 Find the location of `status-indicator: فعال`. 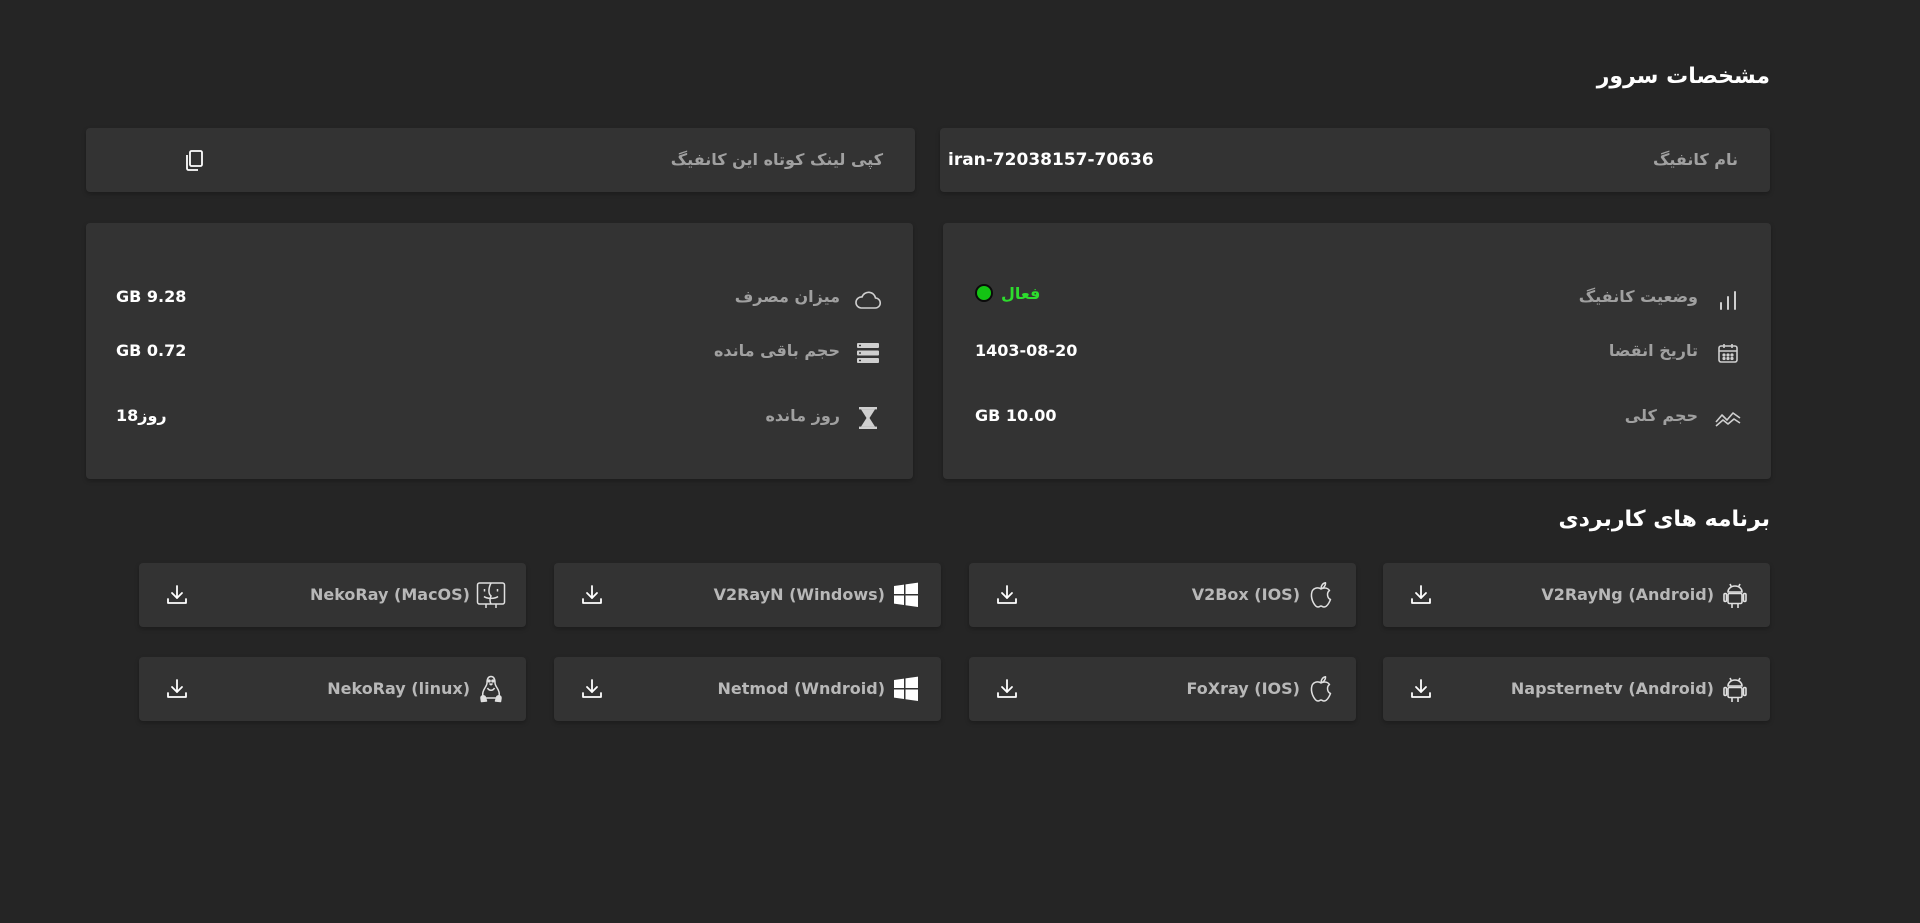

status-indicator: فعال is located at coordinates (1007, 293).